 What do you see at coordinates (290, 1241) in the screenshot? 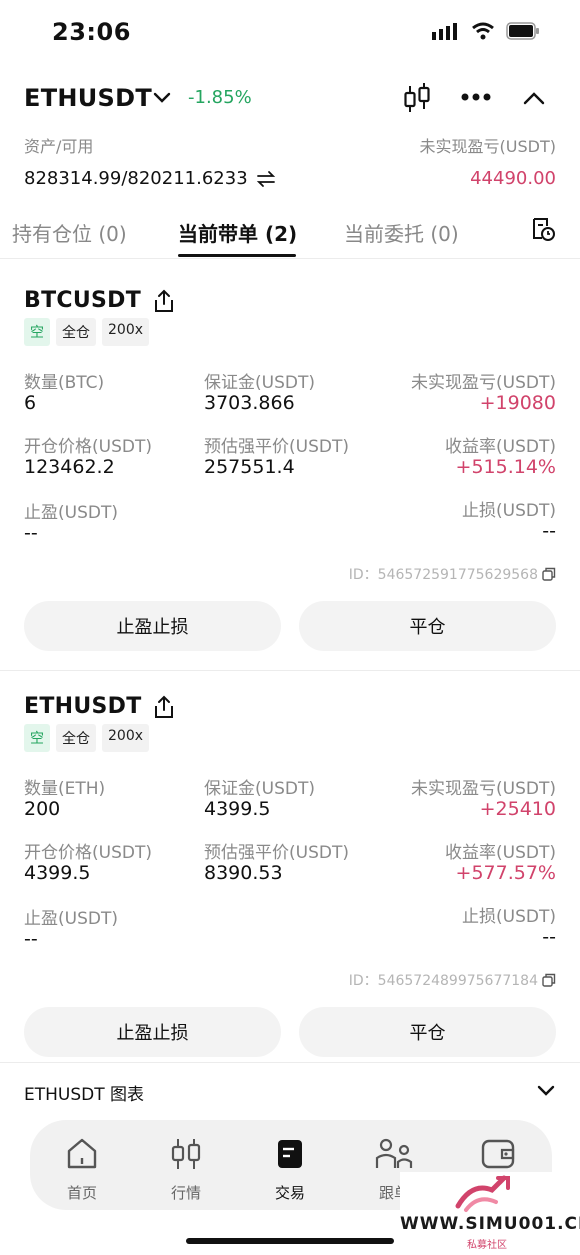
I see `home-indicator` at bounding box center [290, 1241].